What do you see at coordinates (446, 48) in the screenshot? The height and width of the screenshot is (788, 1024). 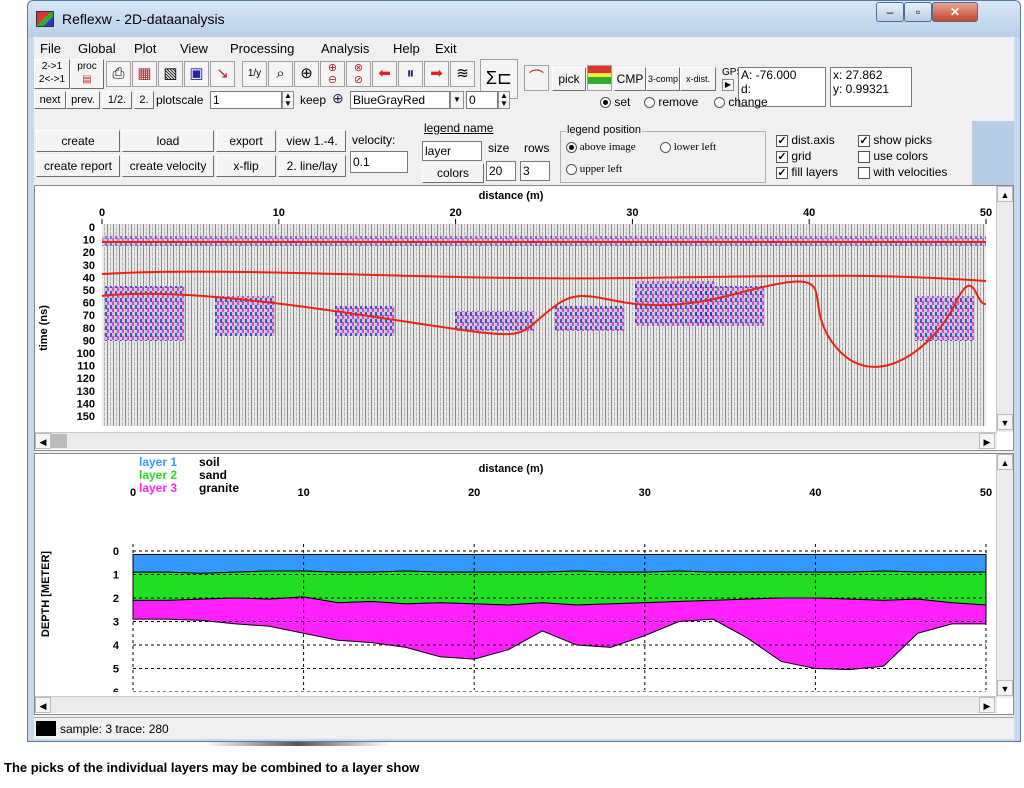 I see `menu-exit: Exit` at bounding box center [446, 48].